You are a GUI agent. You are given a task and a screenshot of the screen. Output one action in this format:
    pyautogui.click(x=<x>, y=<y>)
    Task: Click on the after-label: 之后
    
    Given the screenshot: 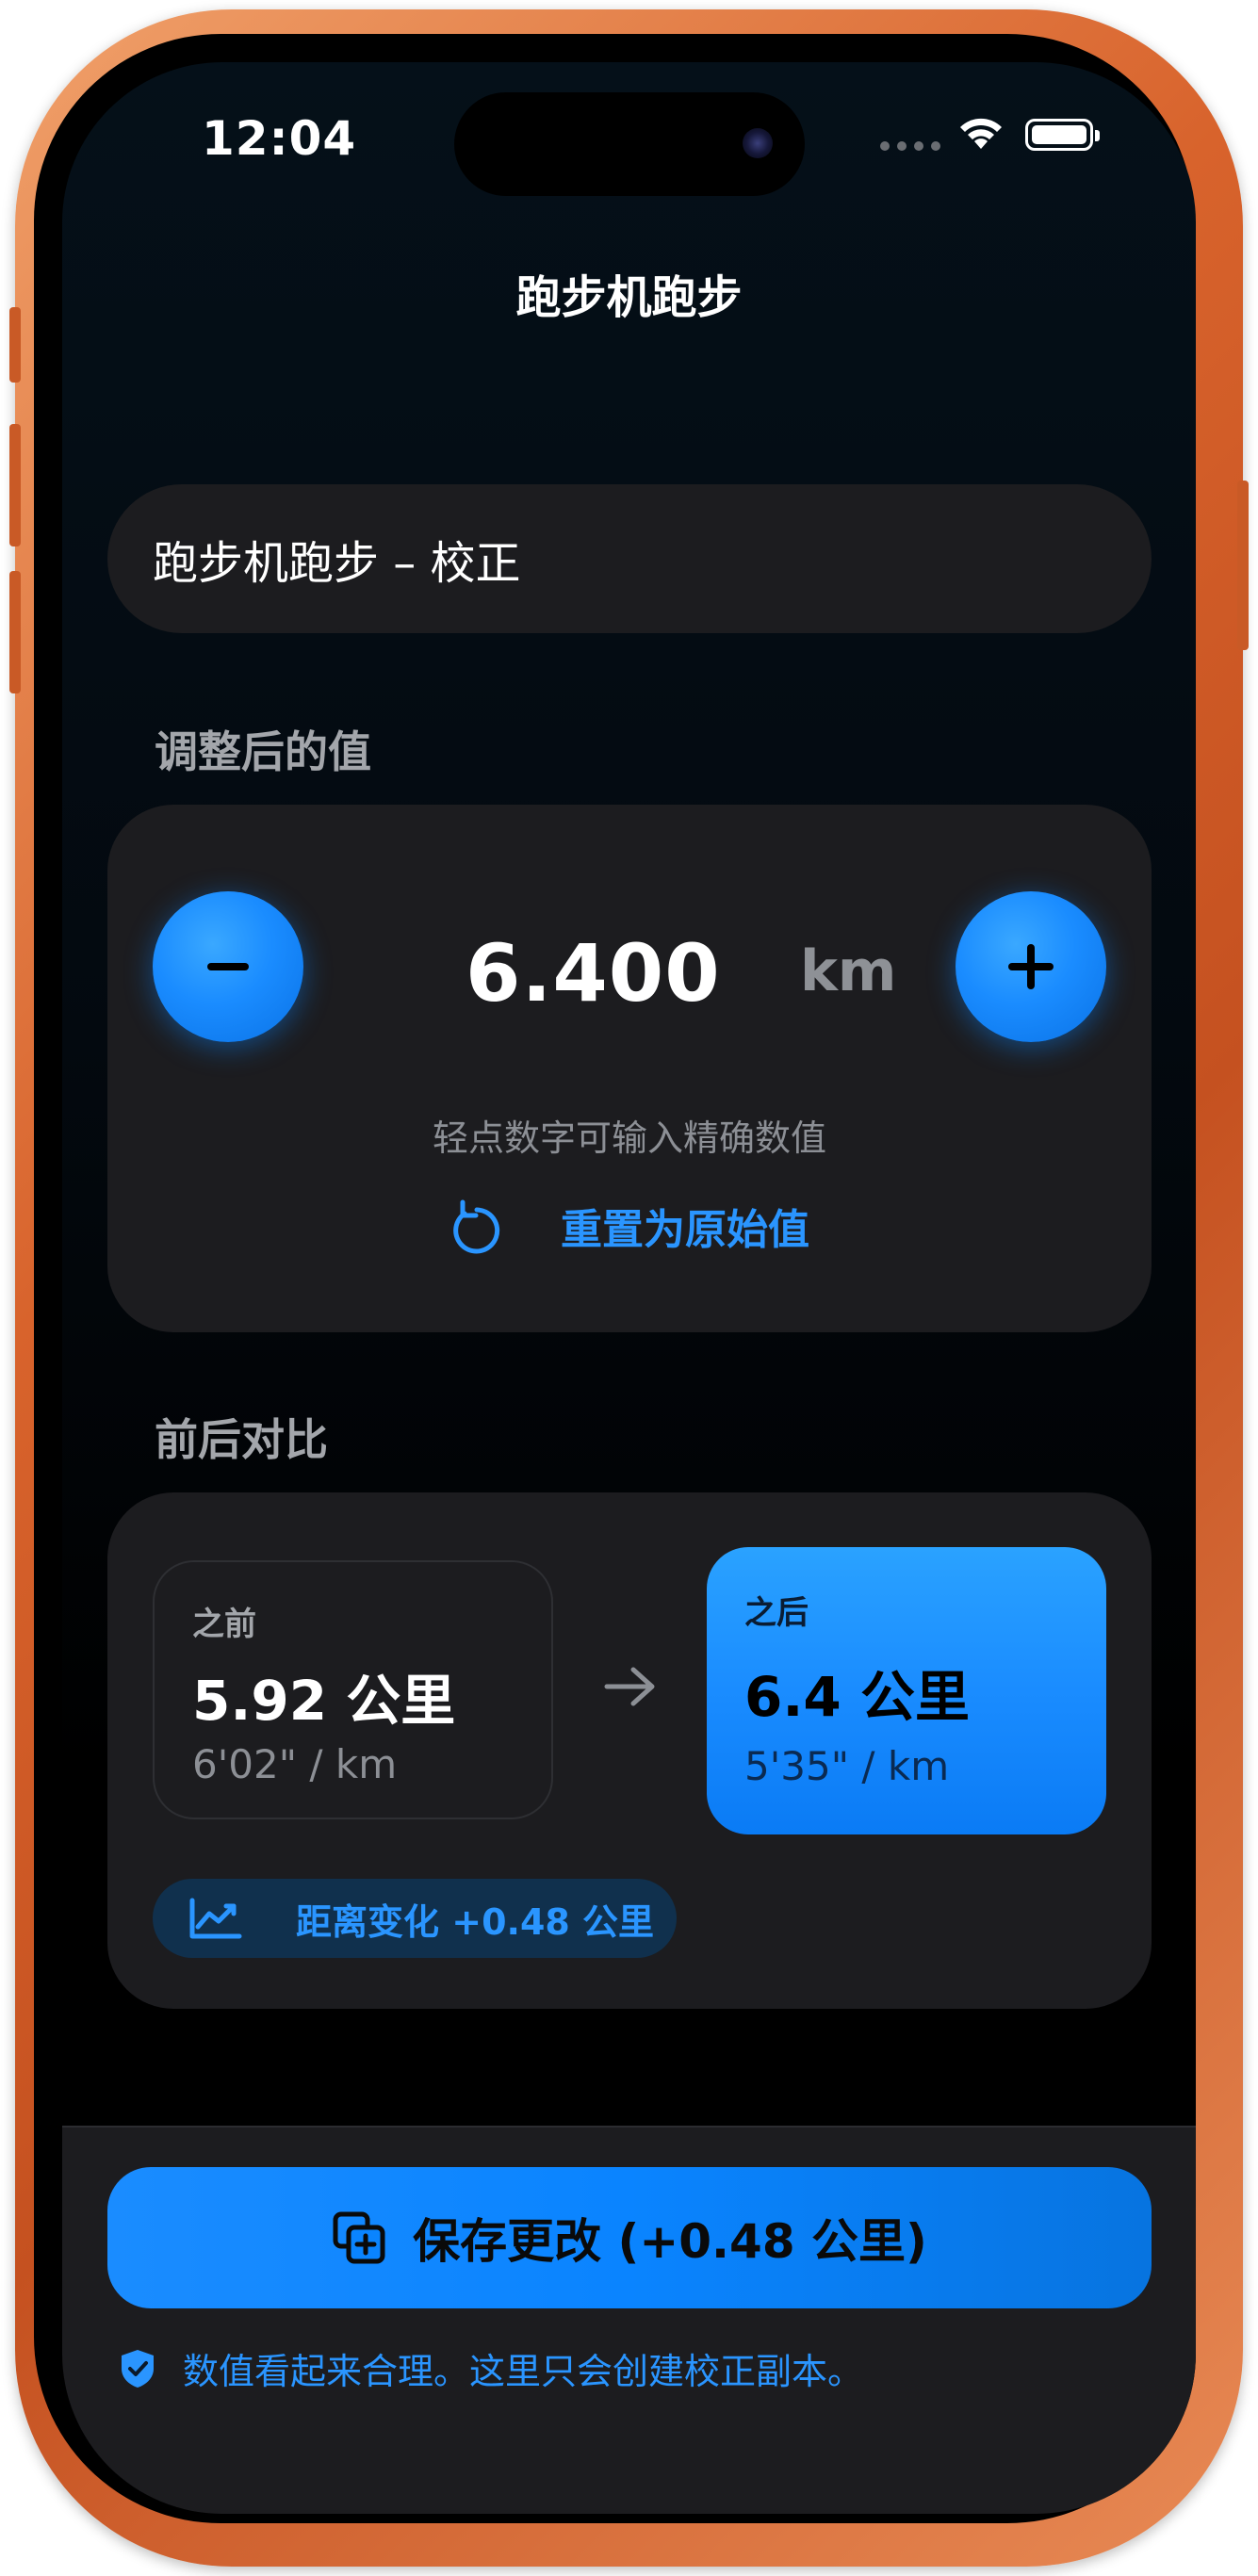 What is the action you would take?
    pyautogui.click(x=776, y=1613)
    